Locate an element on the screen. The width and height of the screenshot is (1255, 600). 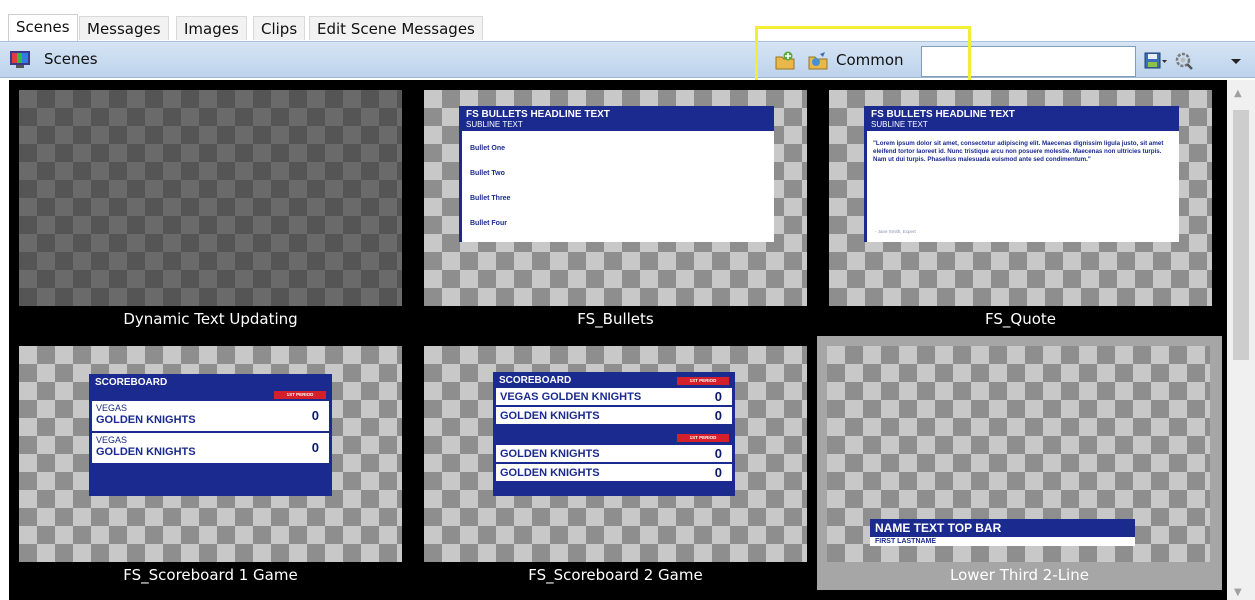
search-input is located at coordinates (1028, 61).